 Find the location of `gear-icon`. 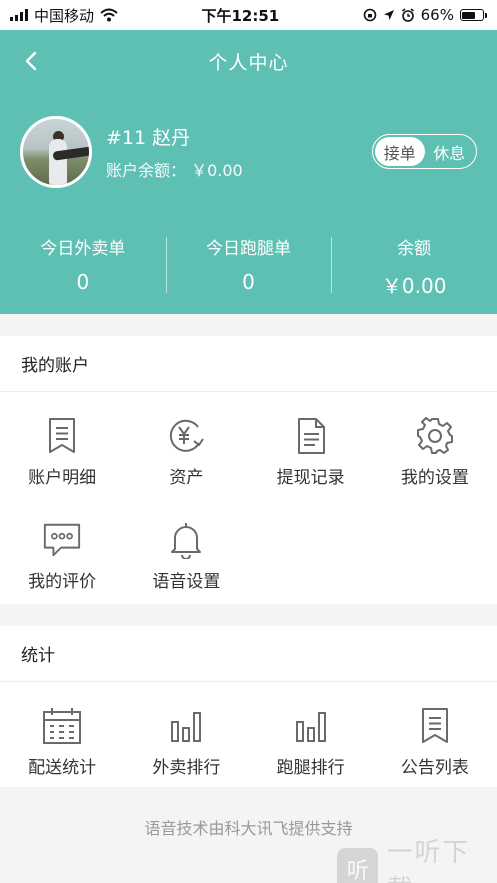

gear-icon is located at coordinates (434, 435).